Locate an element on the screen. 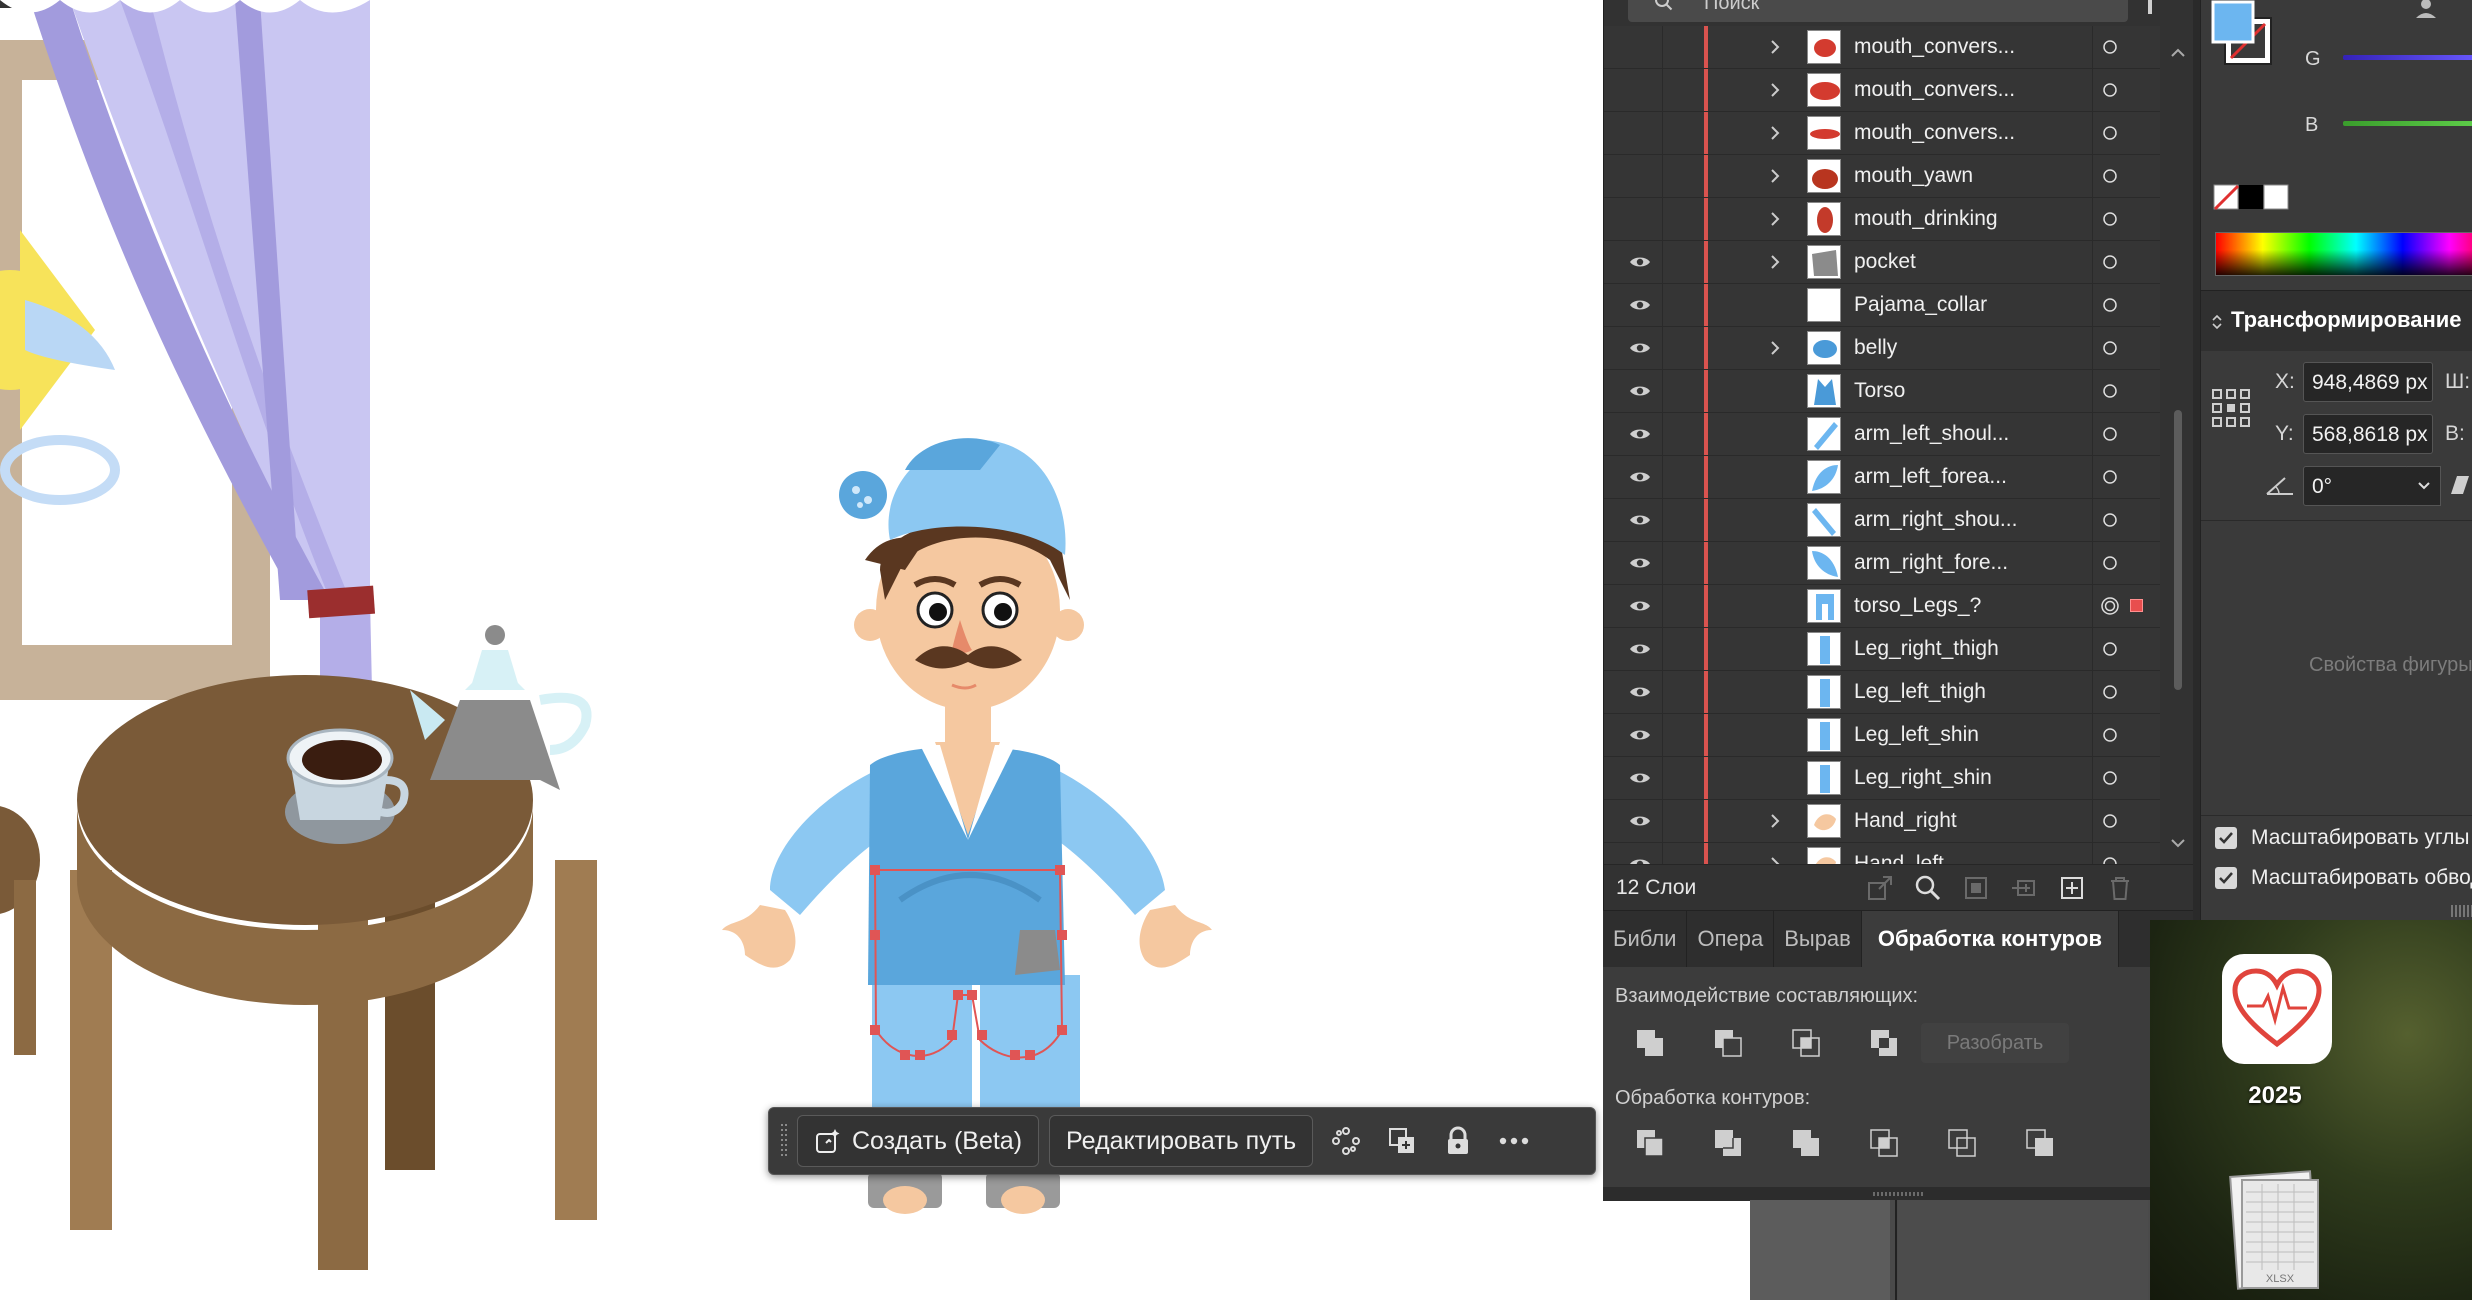 The height and width of the screenshot is (1300, 2472). new-layer-icon is located at coordinates (2072, 888).